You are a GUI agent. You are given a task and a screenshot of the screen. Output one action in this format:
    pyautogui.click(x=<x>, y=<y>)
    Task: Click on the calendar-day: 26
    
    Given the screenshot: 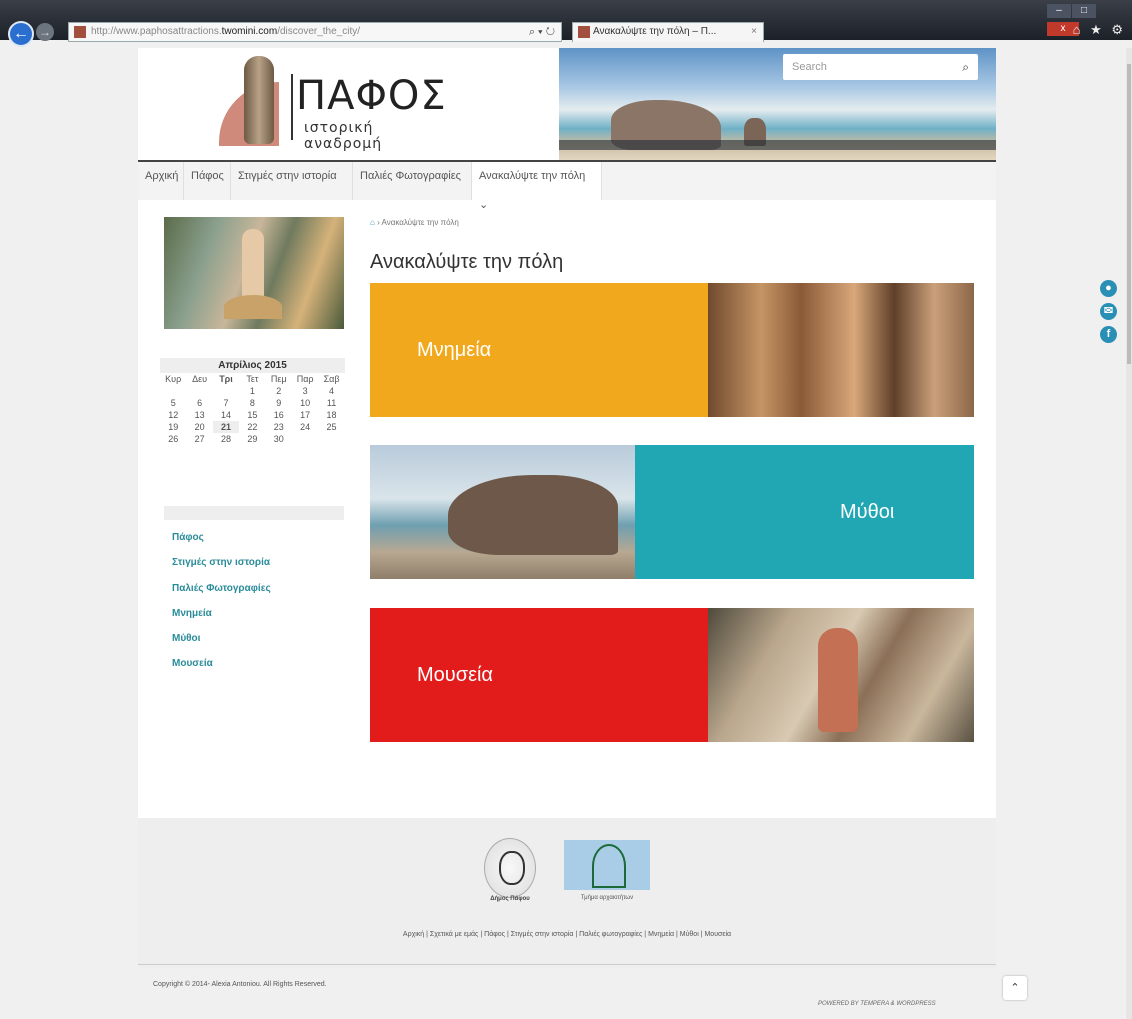 What is the action you would take?
    pyautogui.click(x=173, y=439)
    